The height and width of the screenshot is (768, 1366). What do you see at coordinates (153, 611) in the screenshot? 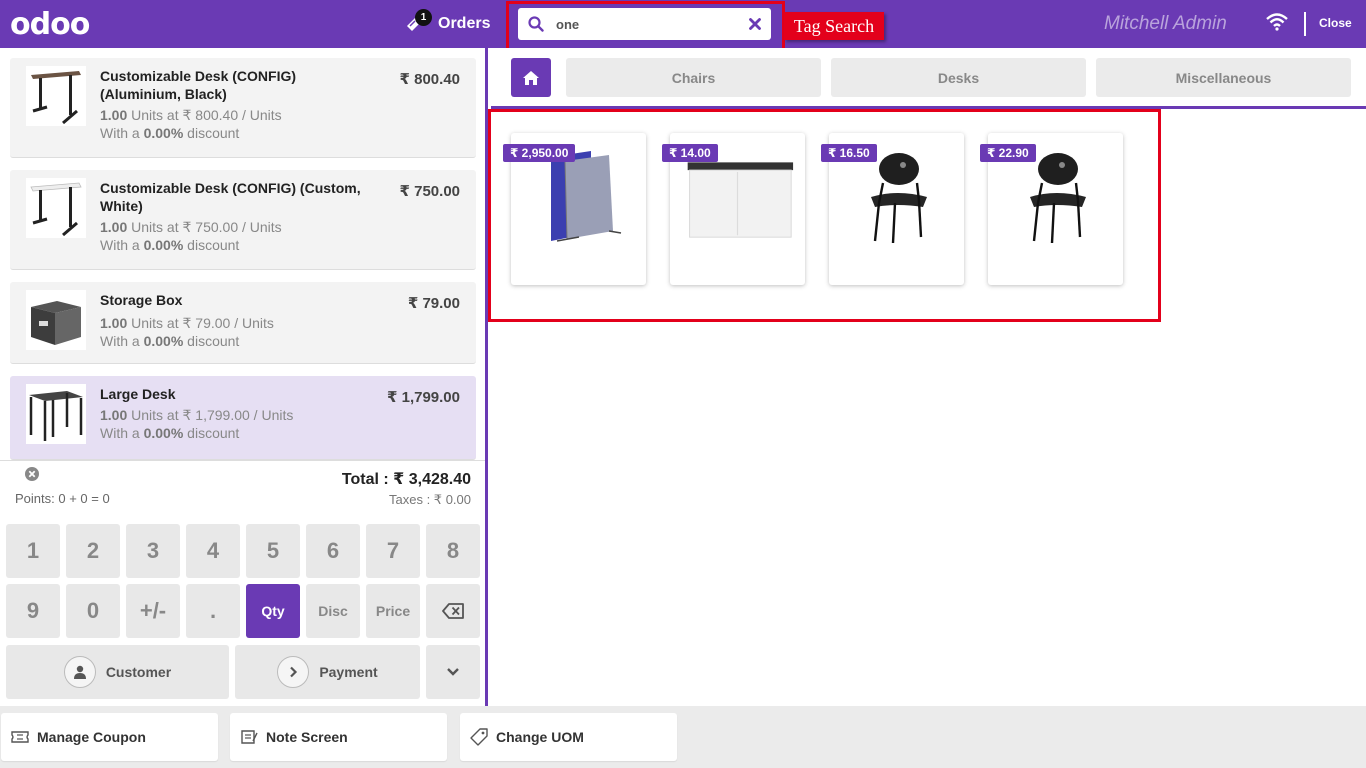
I see `numpad-key-plus-minus: +/-` at bounding box center [153, 611].